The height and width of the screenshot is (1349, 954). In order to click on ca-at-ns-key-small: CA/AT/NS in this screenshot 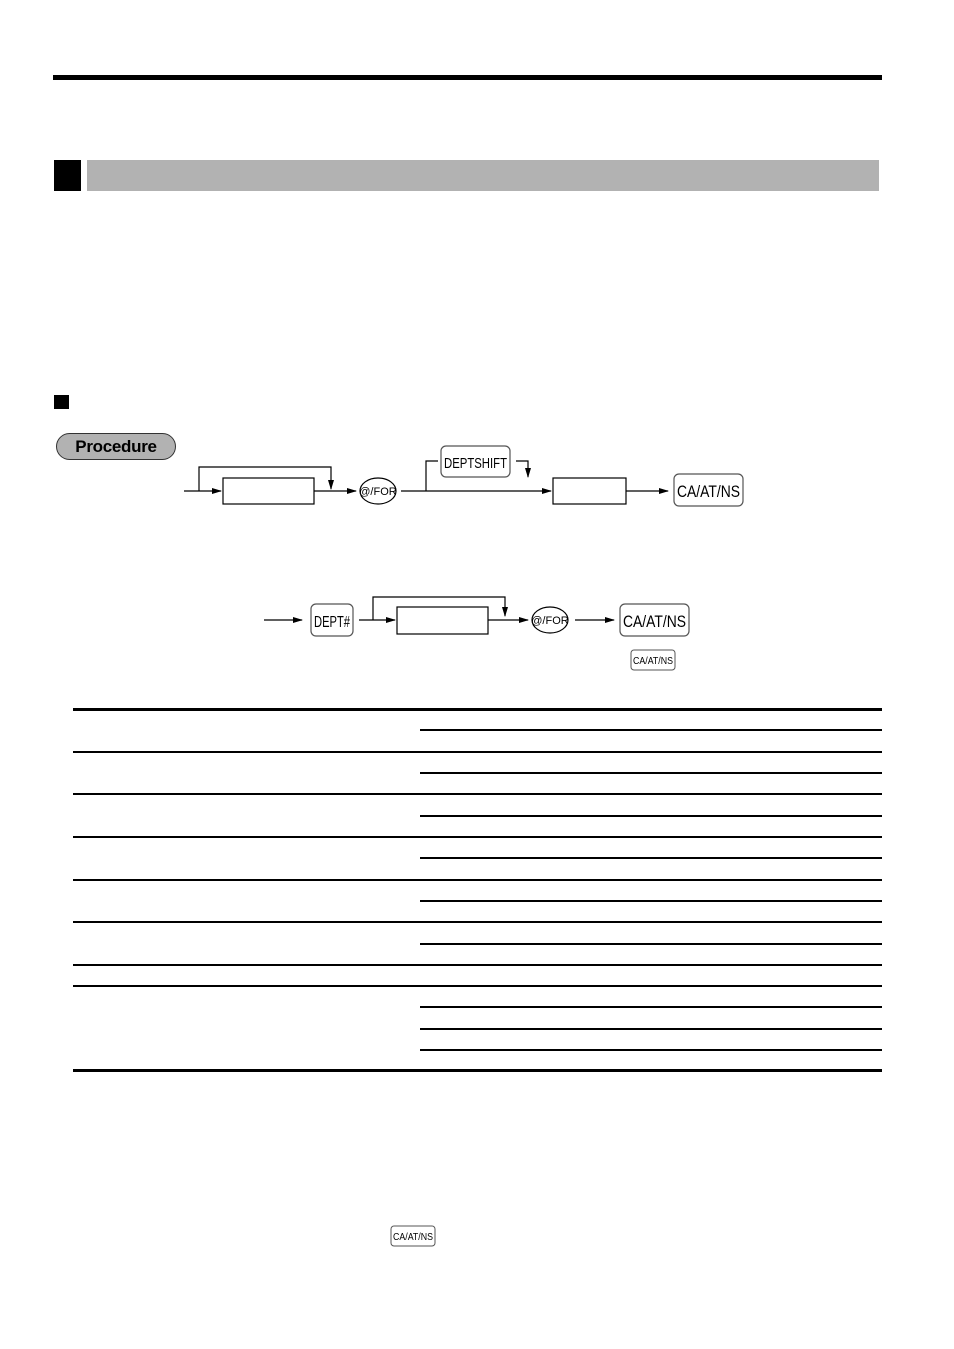, I will do `click(653, 660)`.